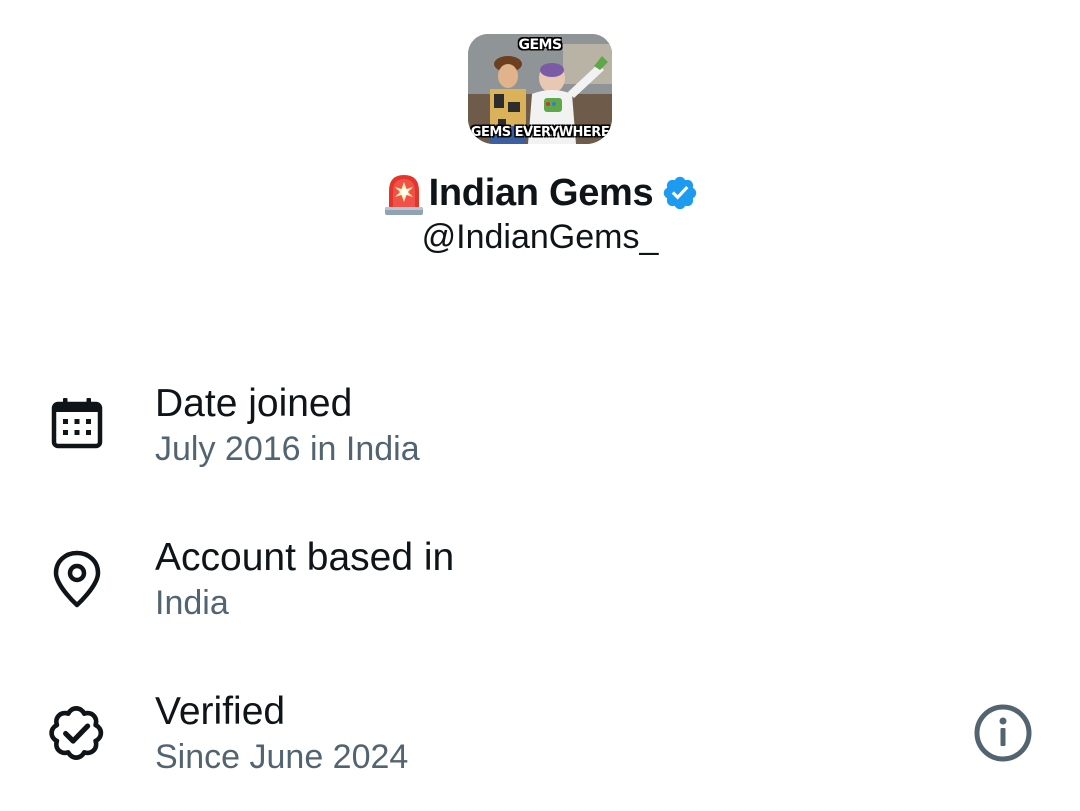 Image resolution: width=1080 pixels, height=811 pixels. Describe the element at coordinates (540, 582) in the screenshot. I see `account-based-in-row: Account based in India` at that location.